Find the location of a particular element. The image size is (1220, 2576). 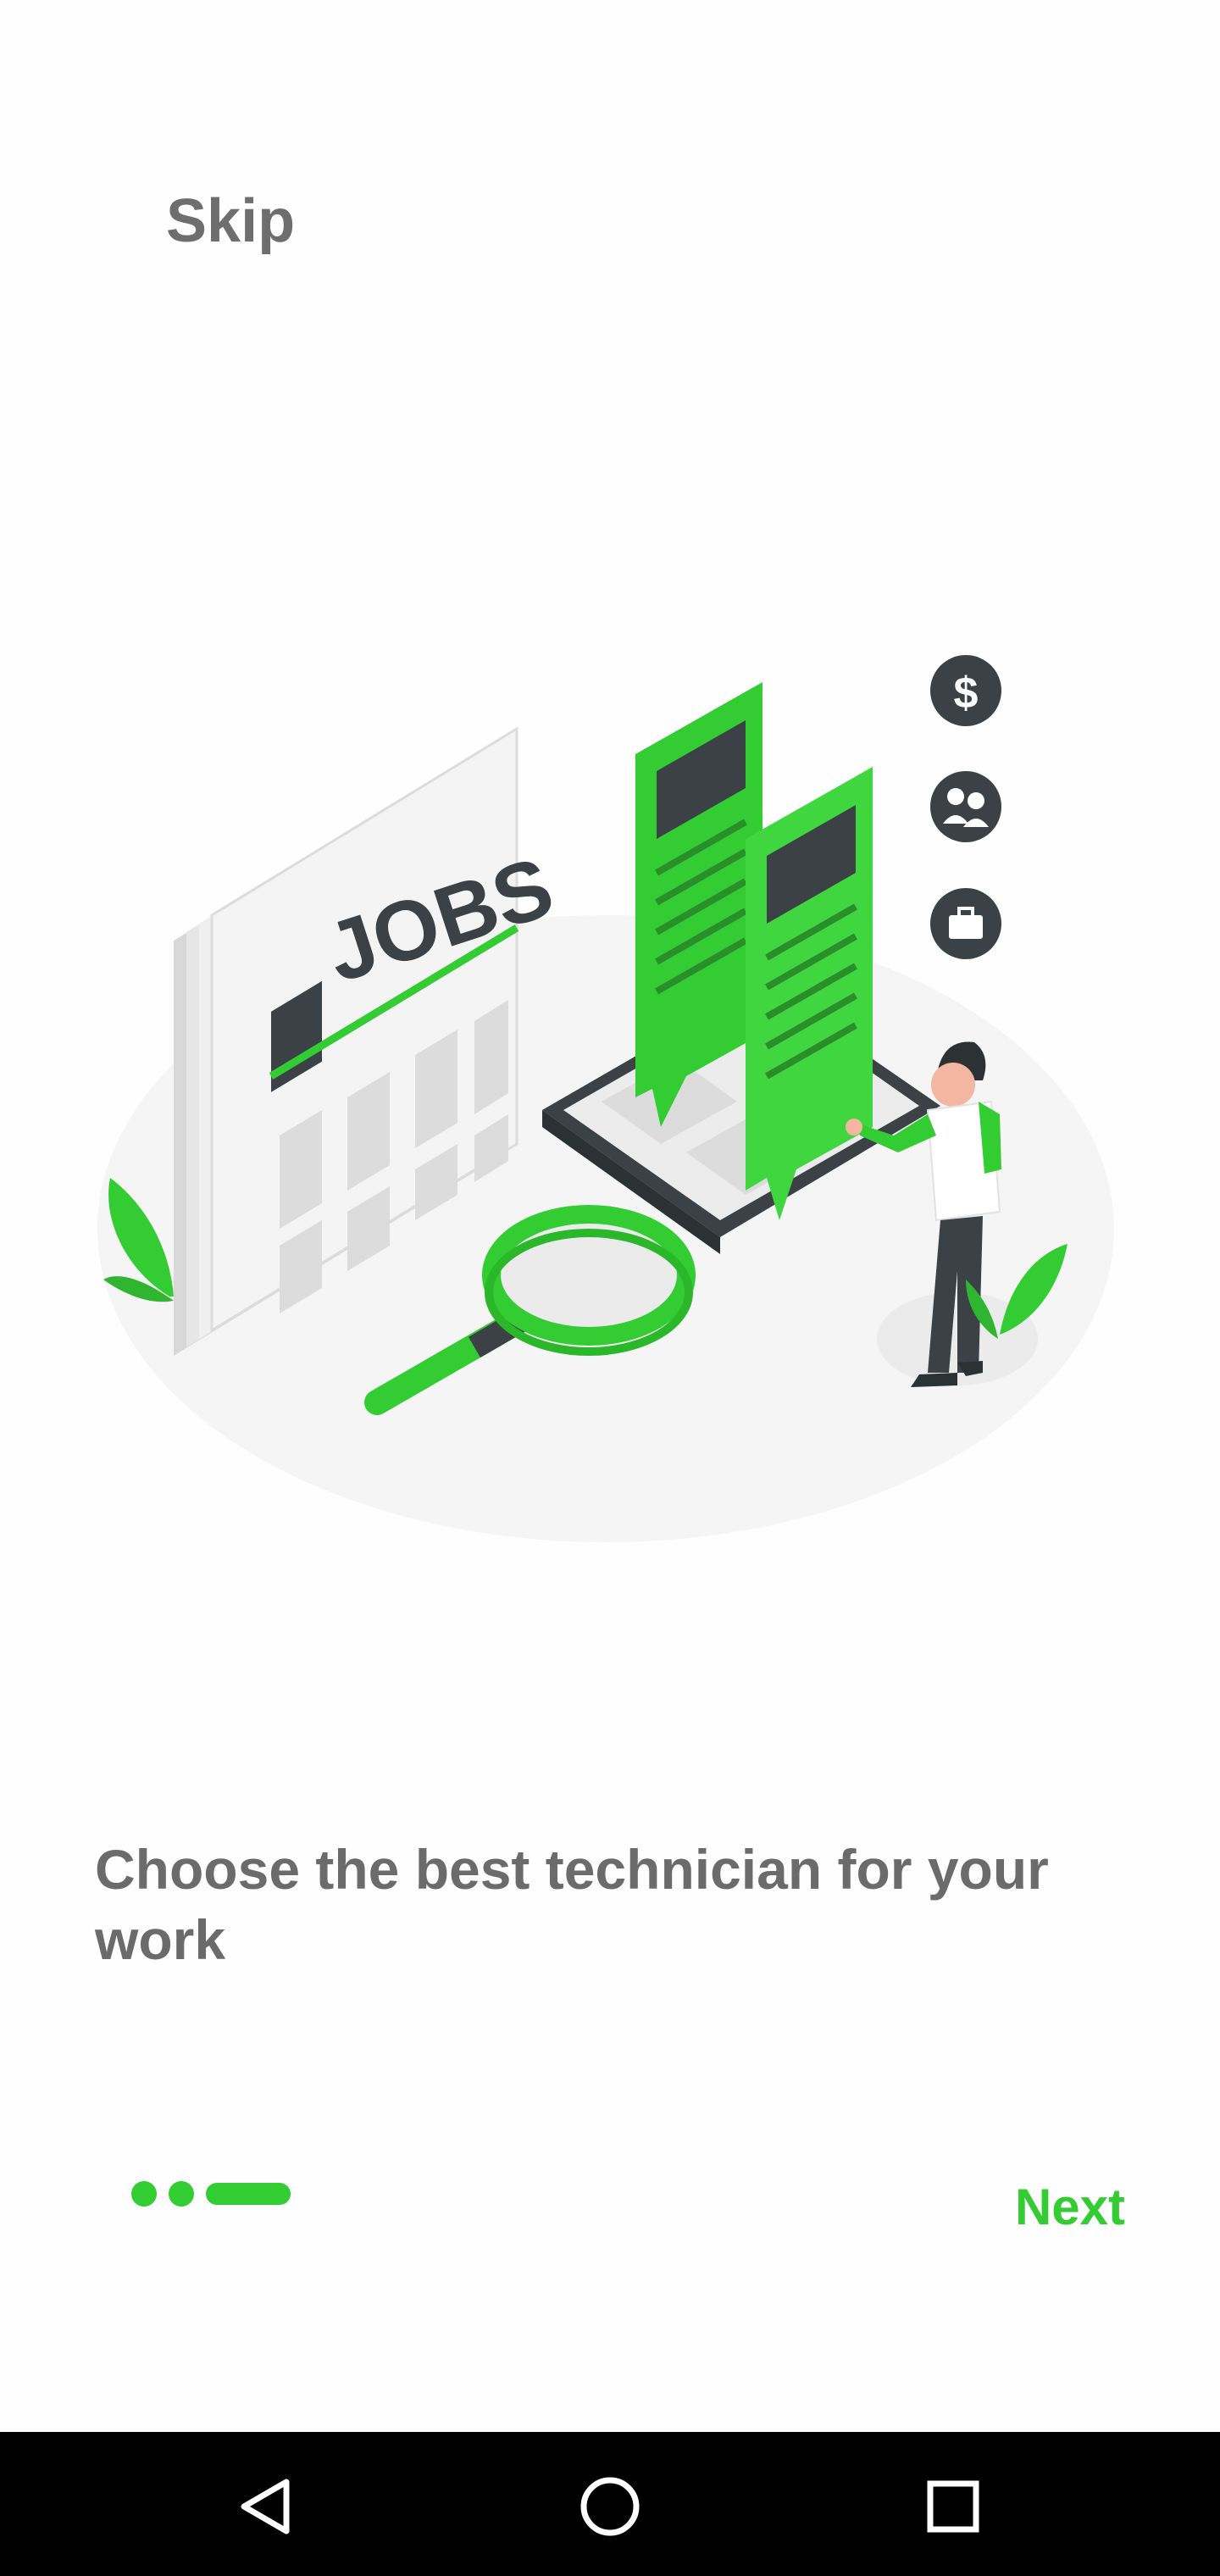

people-icon is located at coordinates (965, 806).